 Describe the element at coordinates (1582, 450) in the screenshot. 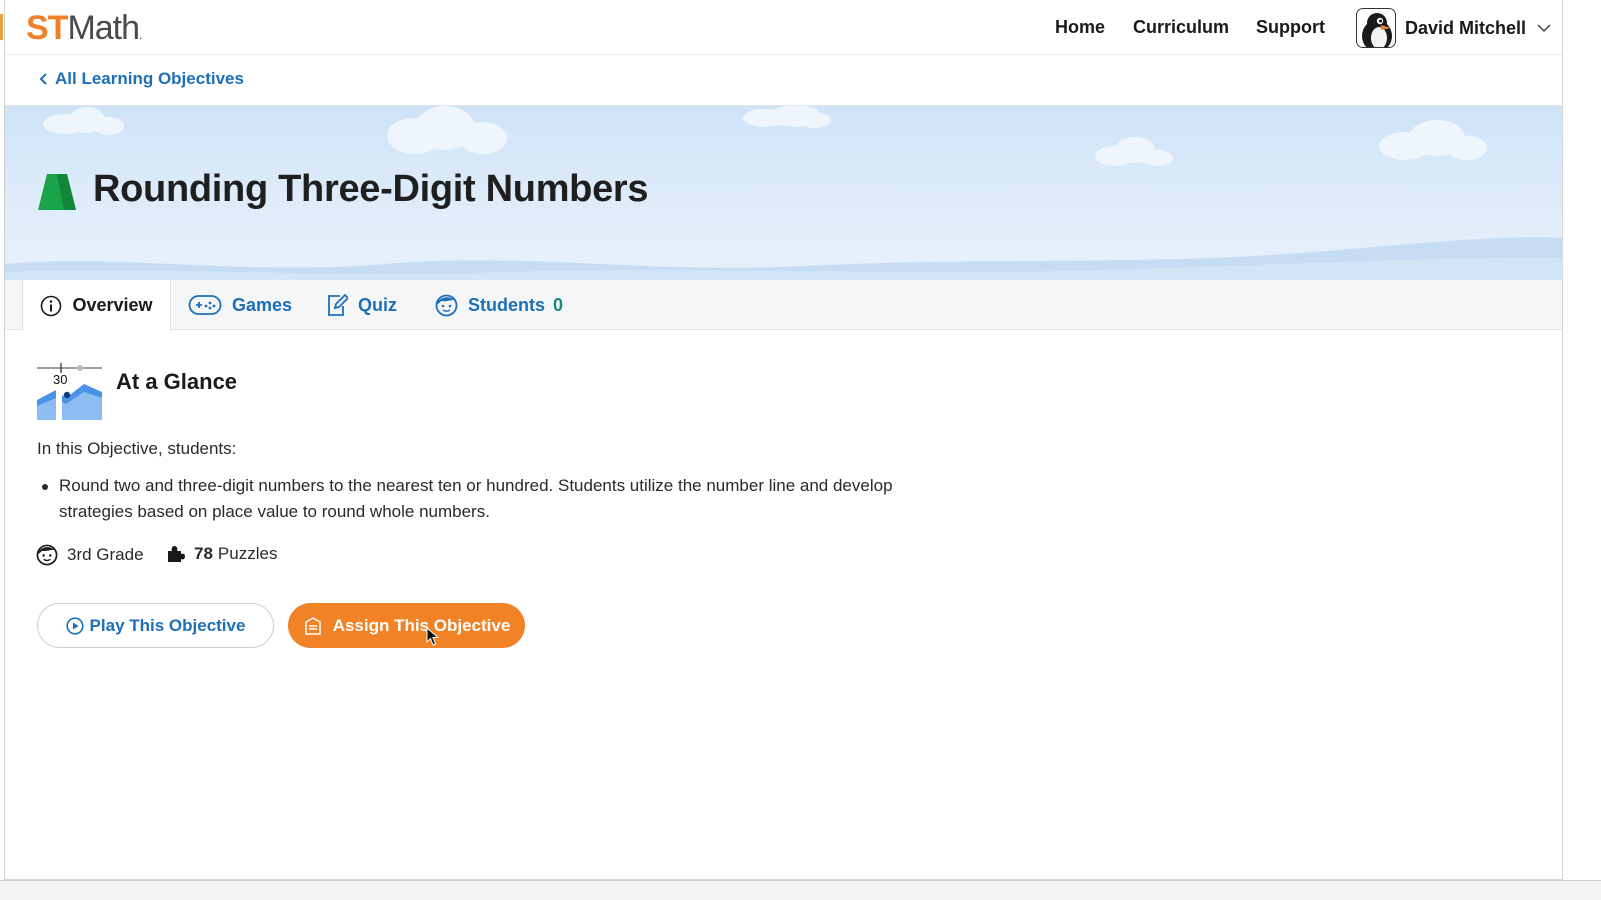

I see `right-window-margin` at that location.